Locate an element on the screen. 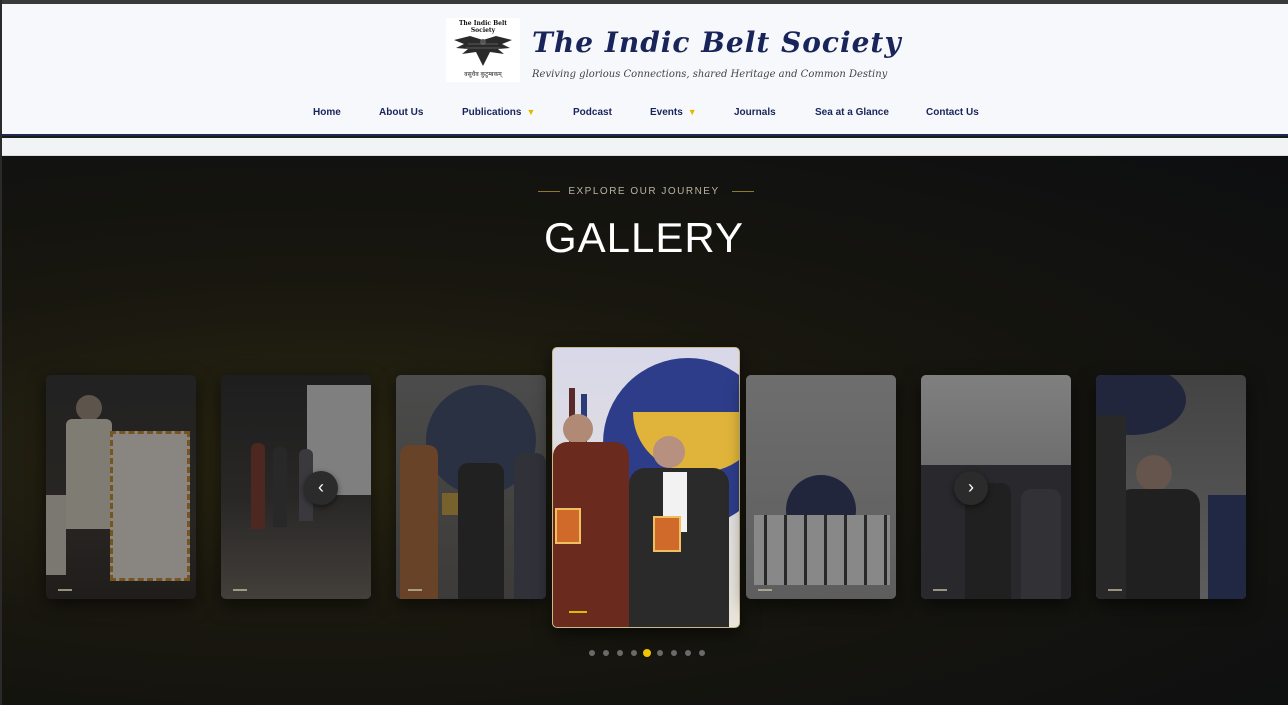 This screenshot has width=1288, height=705. nav-home: Home is located at coordinates (327, 112).